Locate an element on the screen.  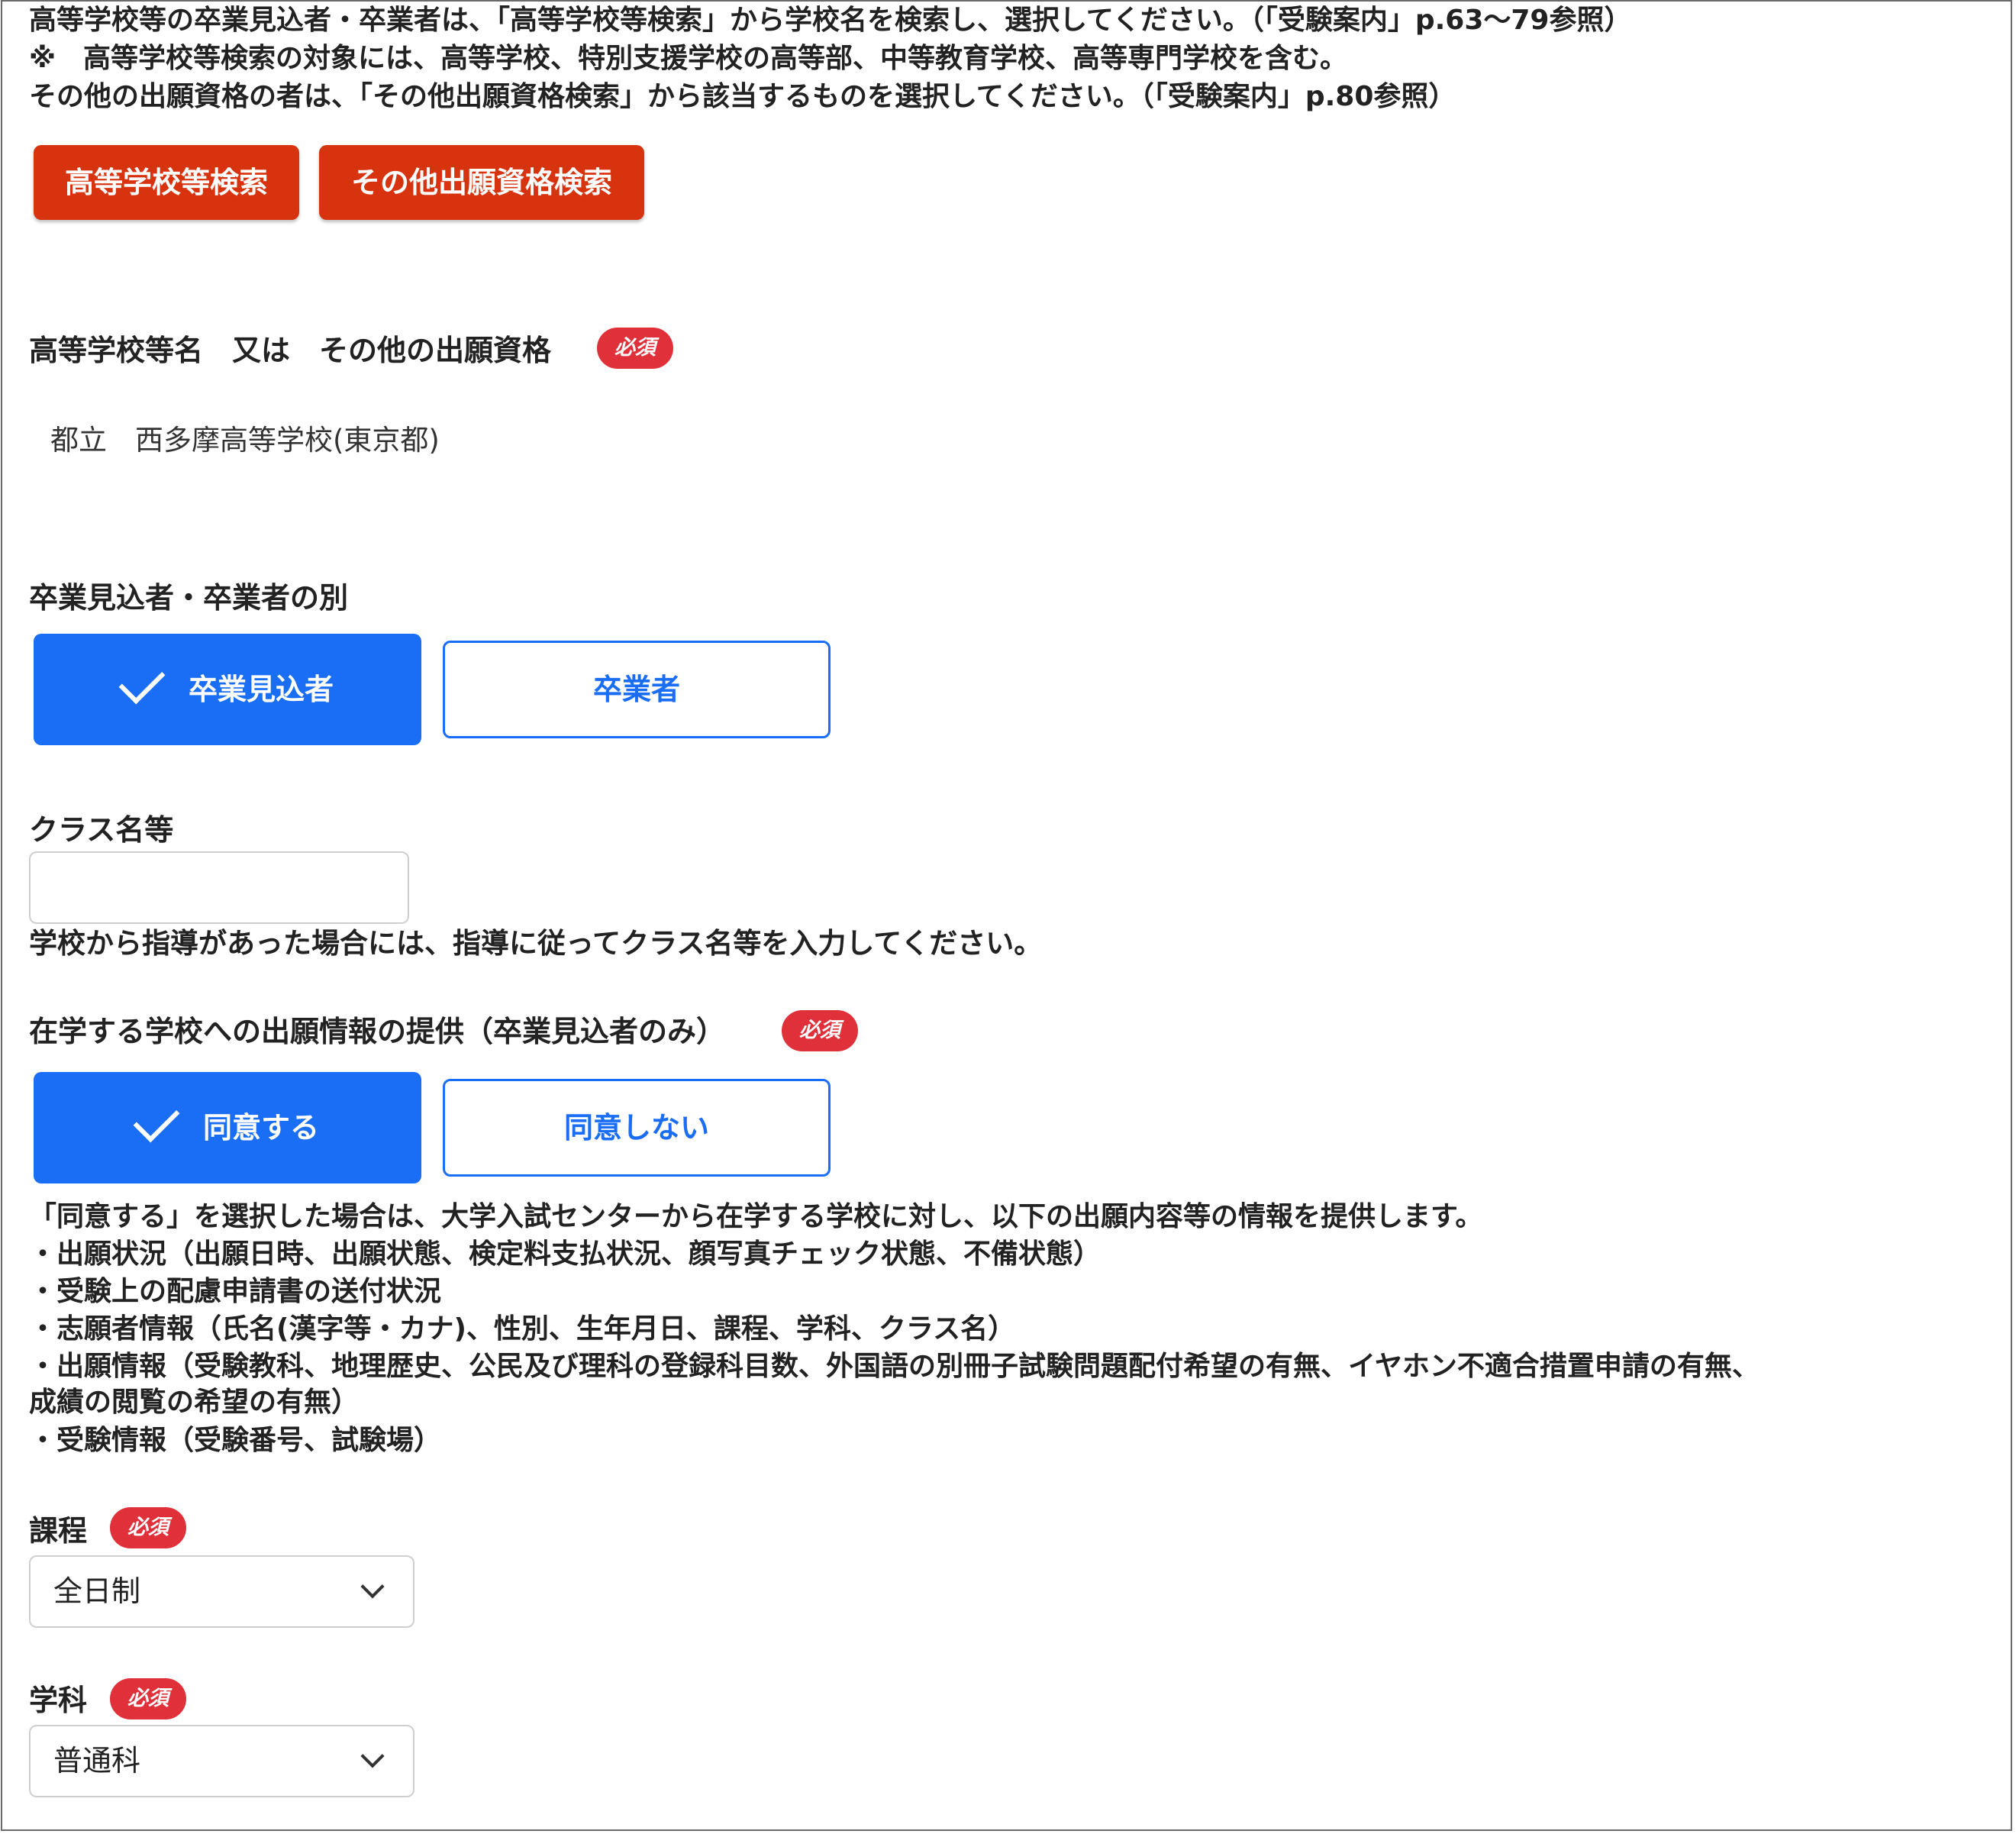
option-graduate: 卒業者 is located at coordinates (637, 689).